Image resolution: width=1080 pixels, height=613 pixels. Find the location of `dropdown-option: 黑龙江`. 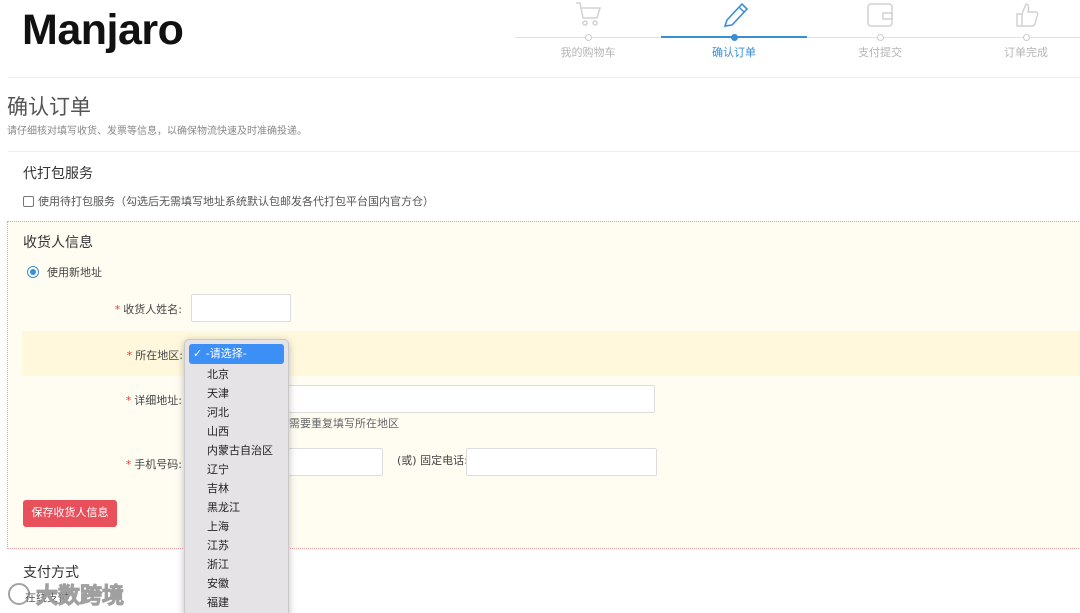

dropdown-option: 黑龙江 is located at coordinates (236, 507).